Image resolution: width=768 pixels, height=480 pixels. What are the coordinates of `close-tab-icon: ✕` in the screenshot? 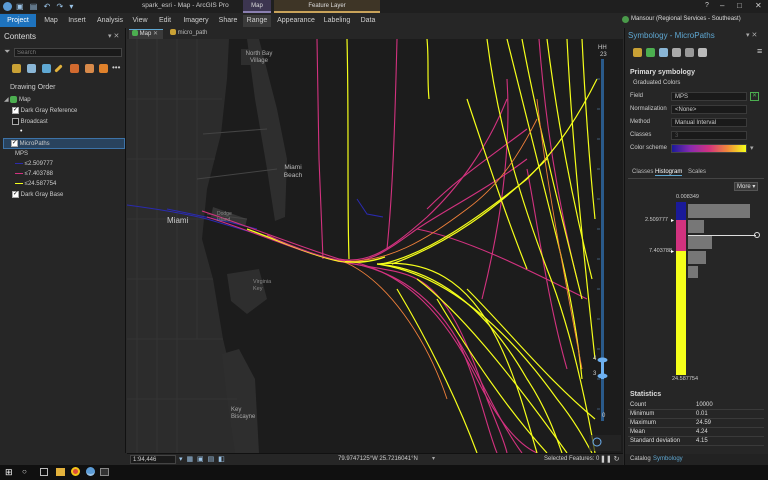 It's located at (155, 34).